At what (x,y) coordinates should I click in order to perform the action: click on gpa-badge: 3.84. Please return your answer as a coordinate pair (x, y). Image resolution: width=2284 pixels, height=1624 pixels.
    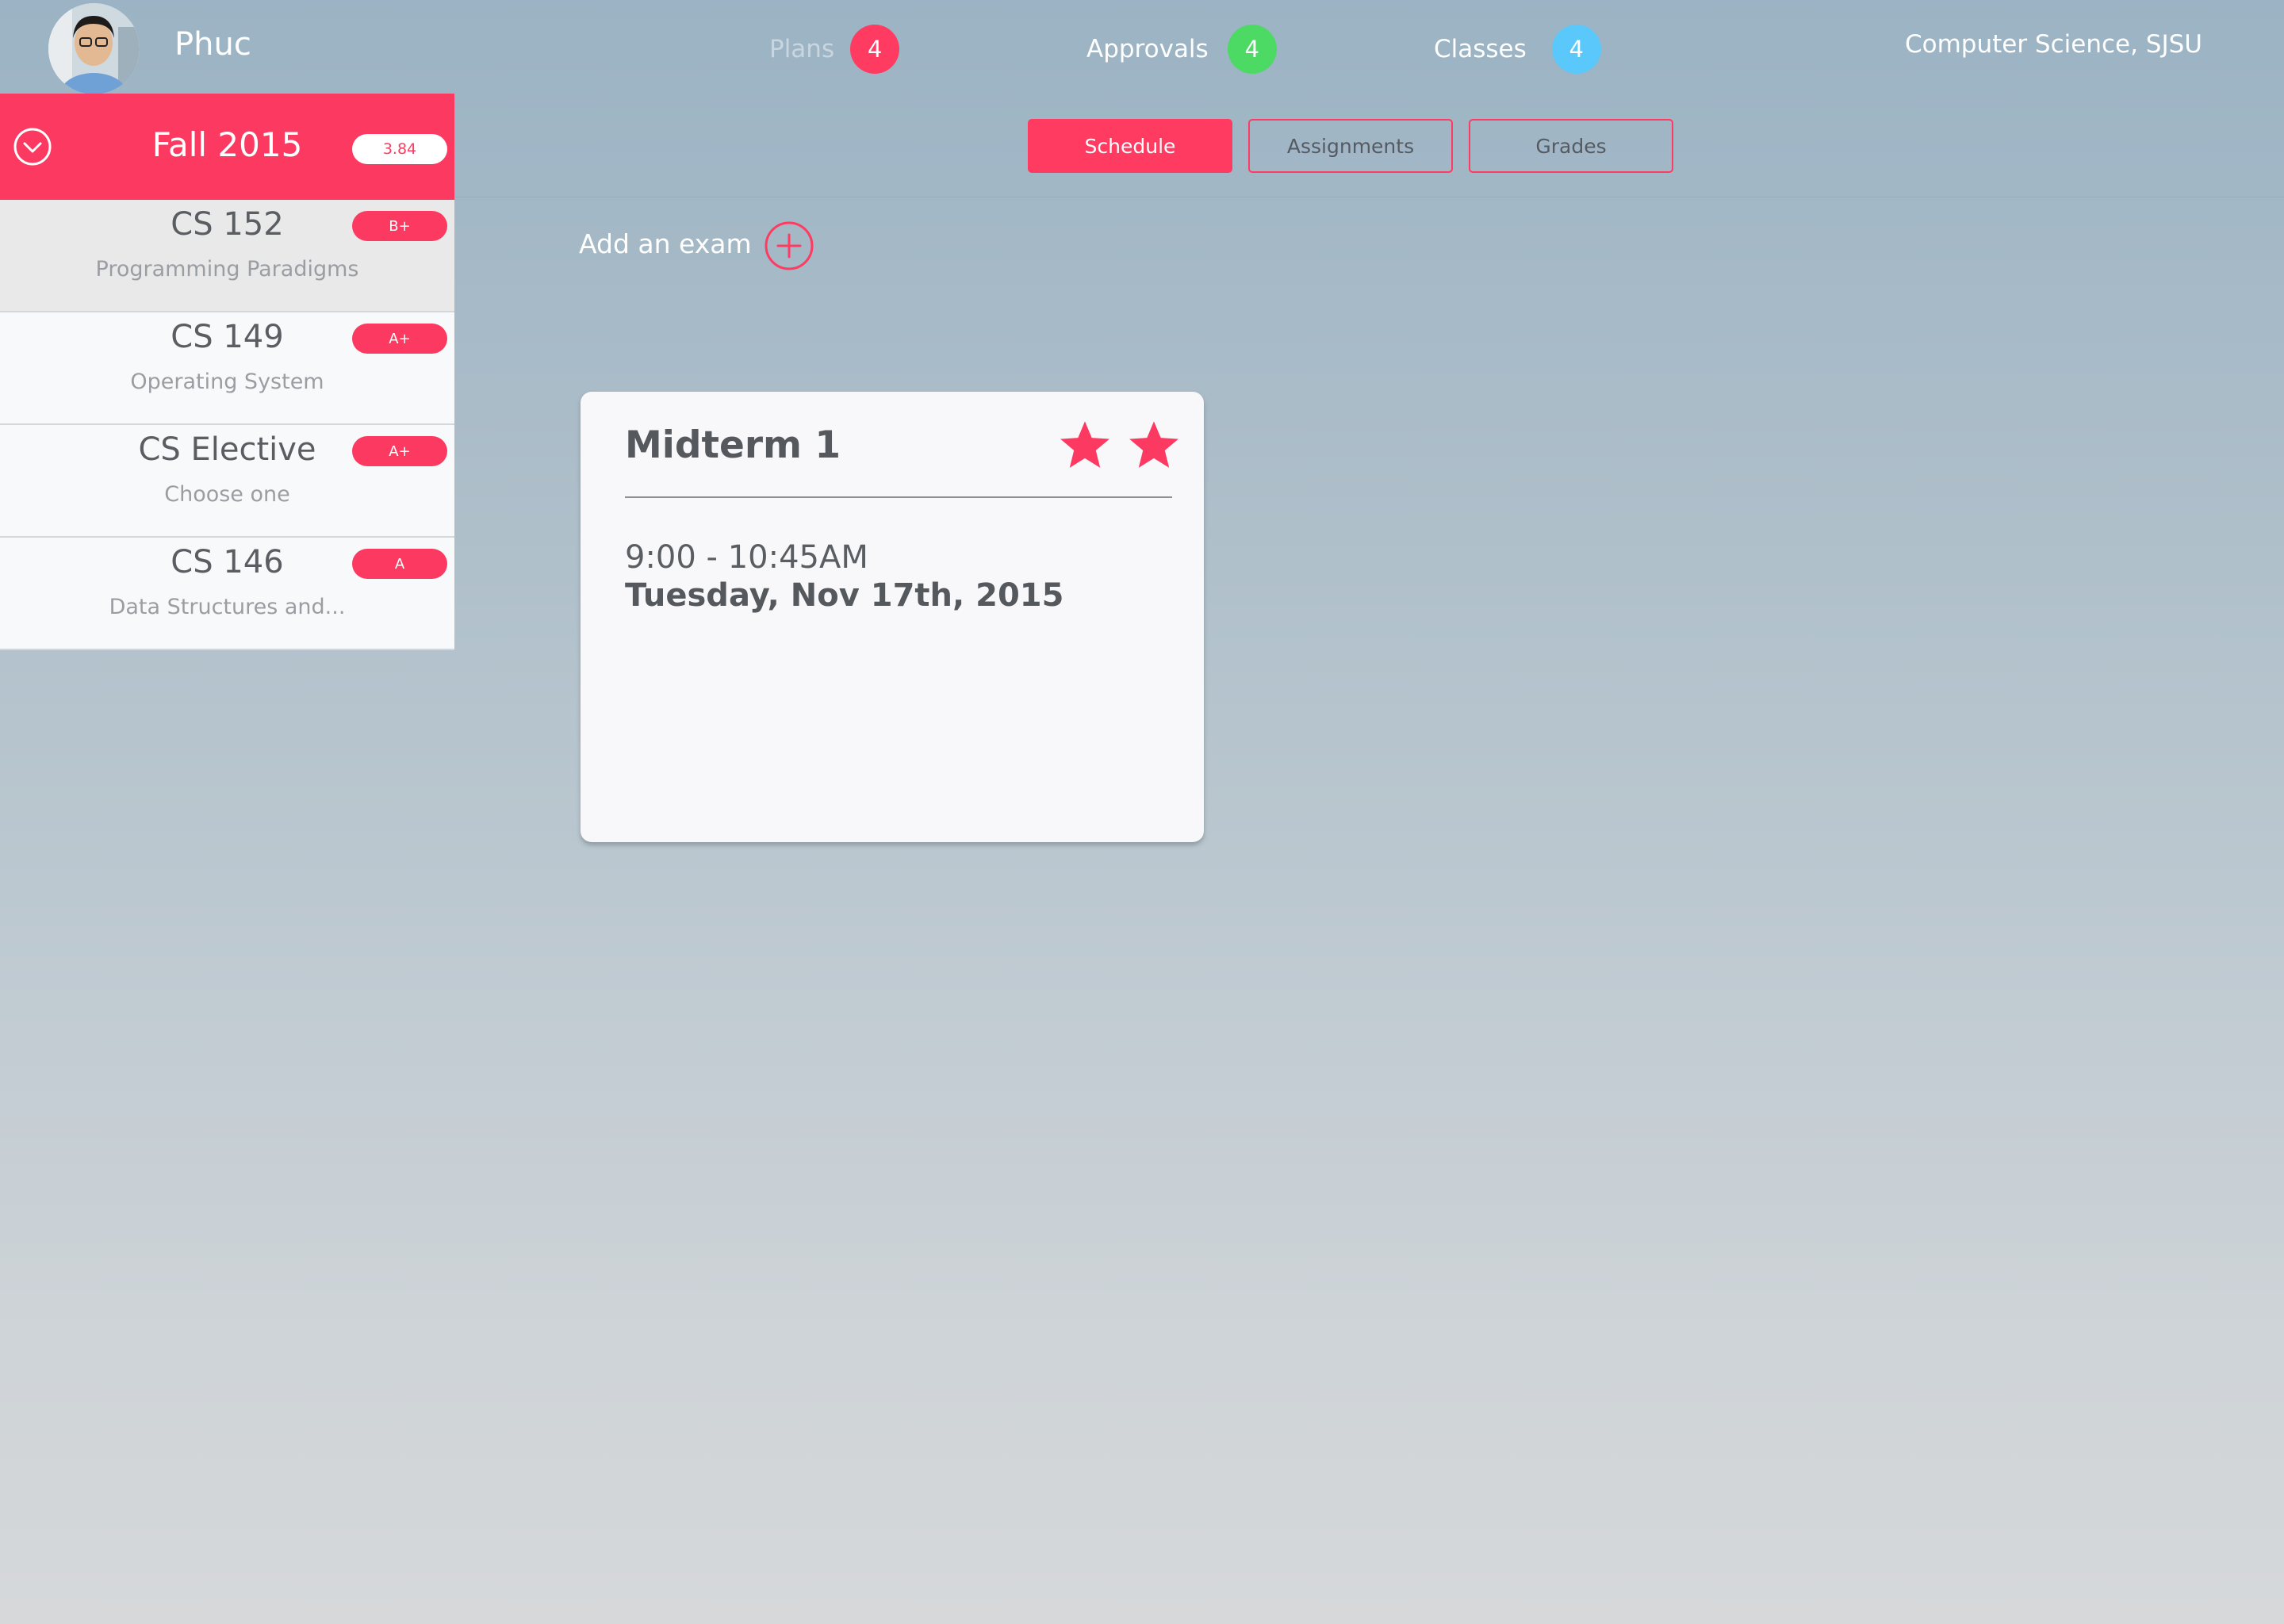
    Looking at the image, I should click on (399, 149).